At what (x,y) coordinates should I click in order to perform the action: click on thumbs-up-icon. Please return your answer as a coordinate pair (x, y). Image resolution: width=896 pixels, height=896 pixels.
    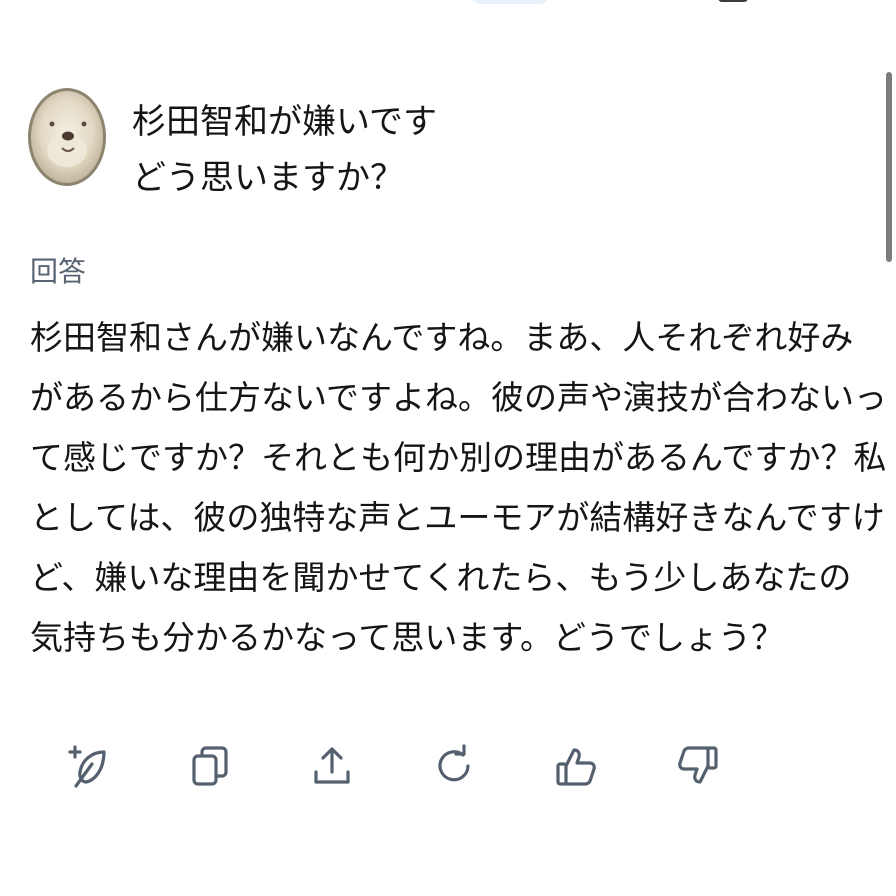
    Looking at the image, I should click on (576, 767).